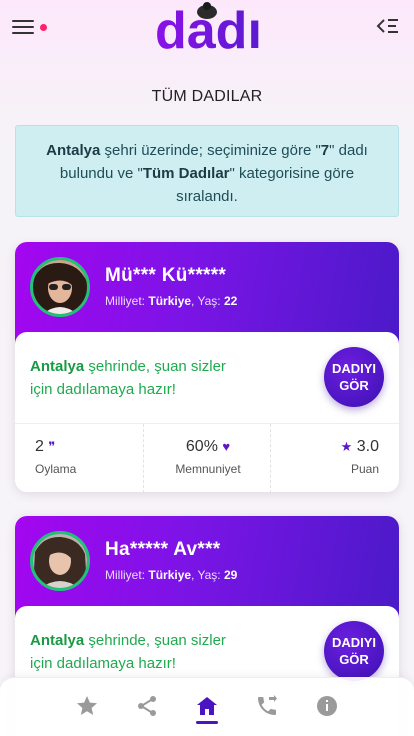 This screenshot has width=414, height=736. What do you see at coordinates (207, 96) in the screenshot?
I see `page-title: TÜM DADILAR` at bounding box center [207, 96].